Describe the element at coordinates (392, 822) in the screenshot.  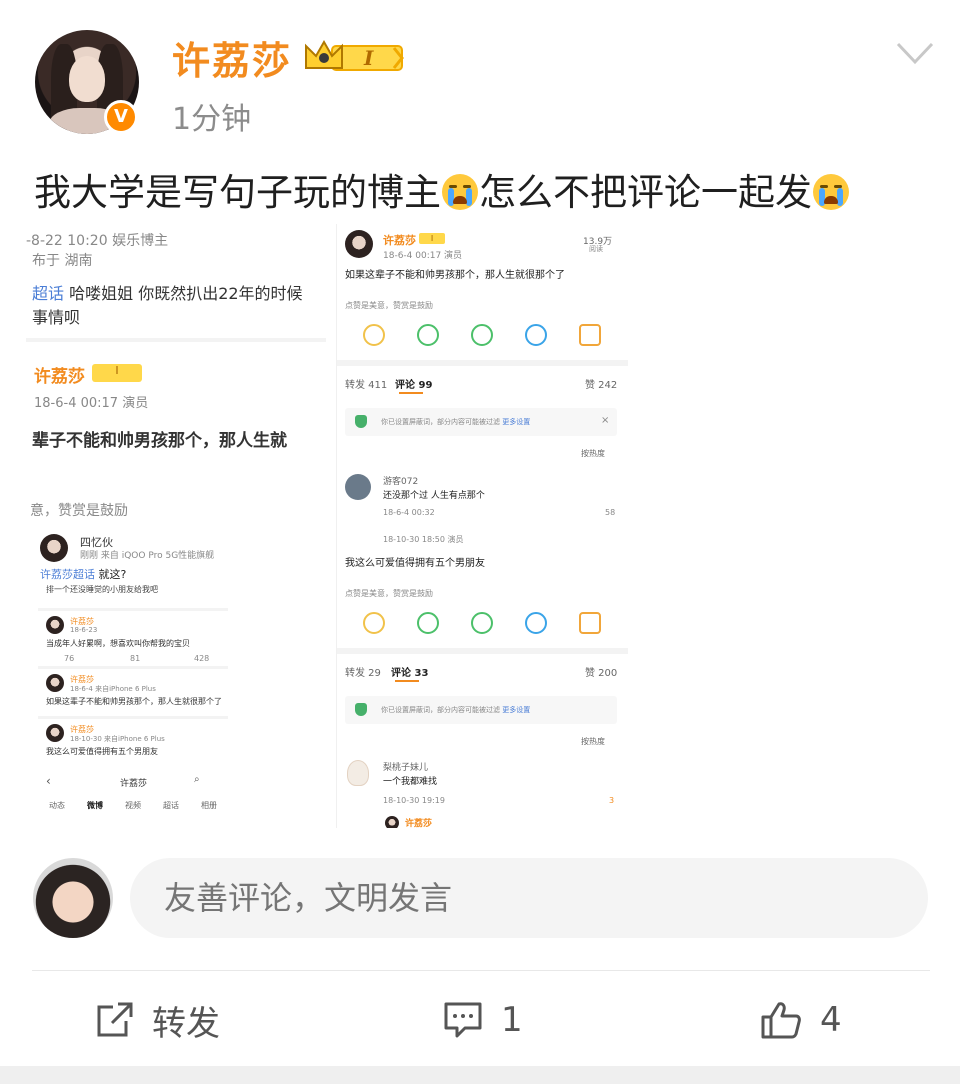
I see `footer-avatar` at that location.